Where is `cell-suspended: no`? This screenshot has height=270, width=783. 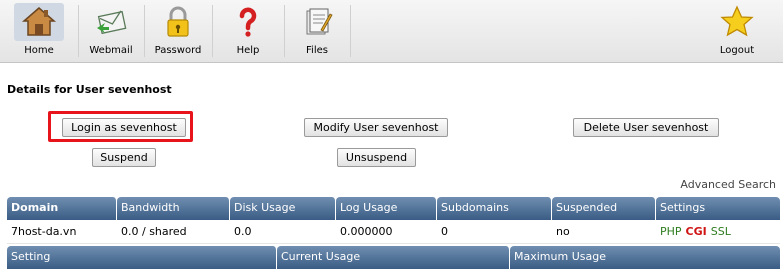
cell-suspended: no is located at coordinates (563, 231).